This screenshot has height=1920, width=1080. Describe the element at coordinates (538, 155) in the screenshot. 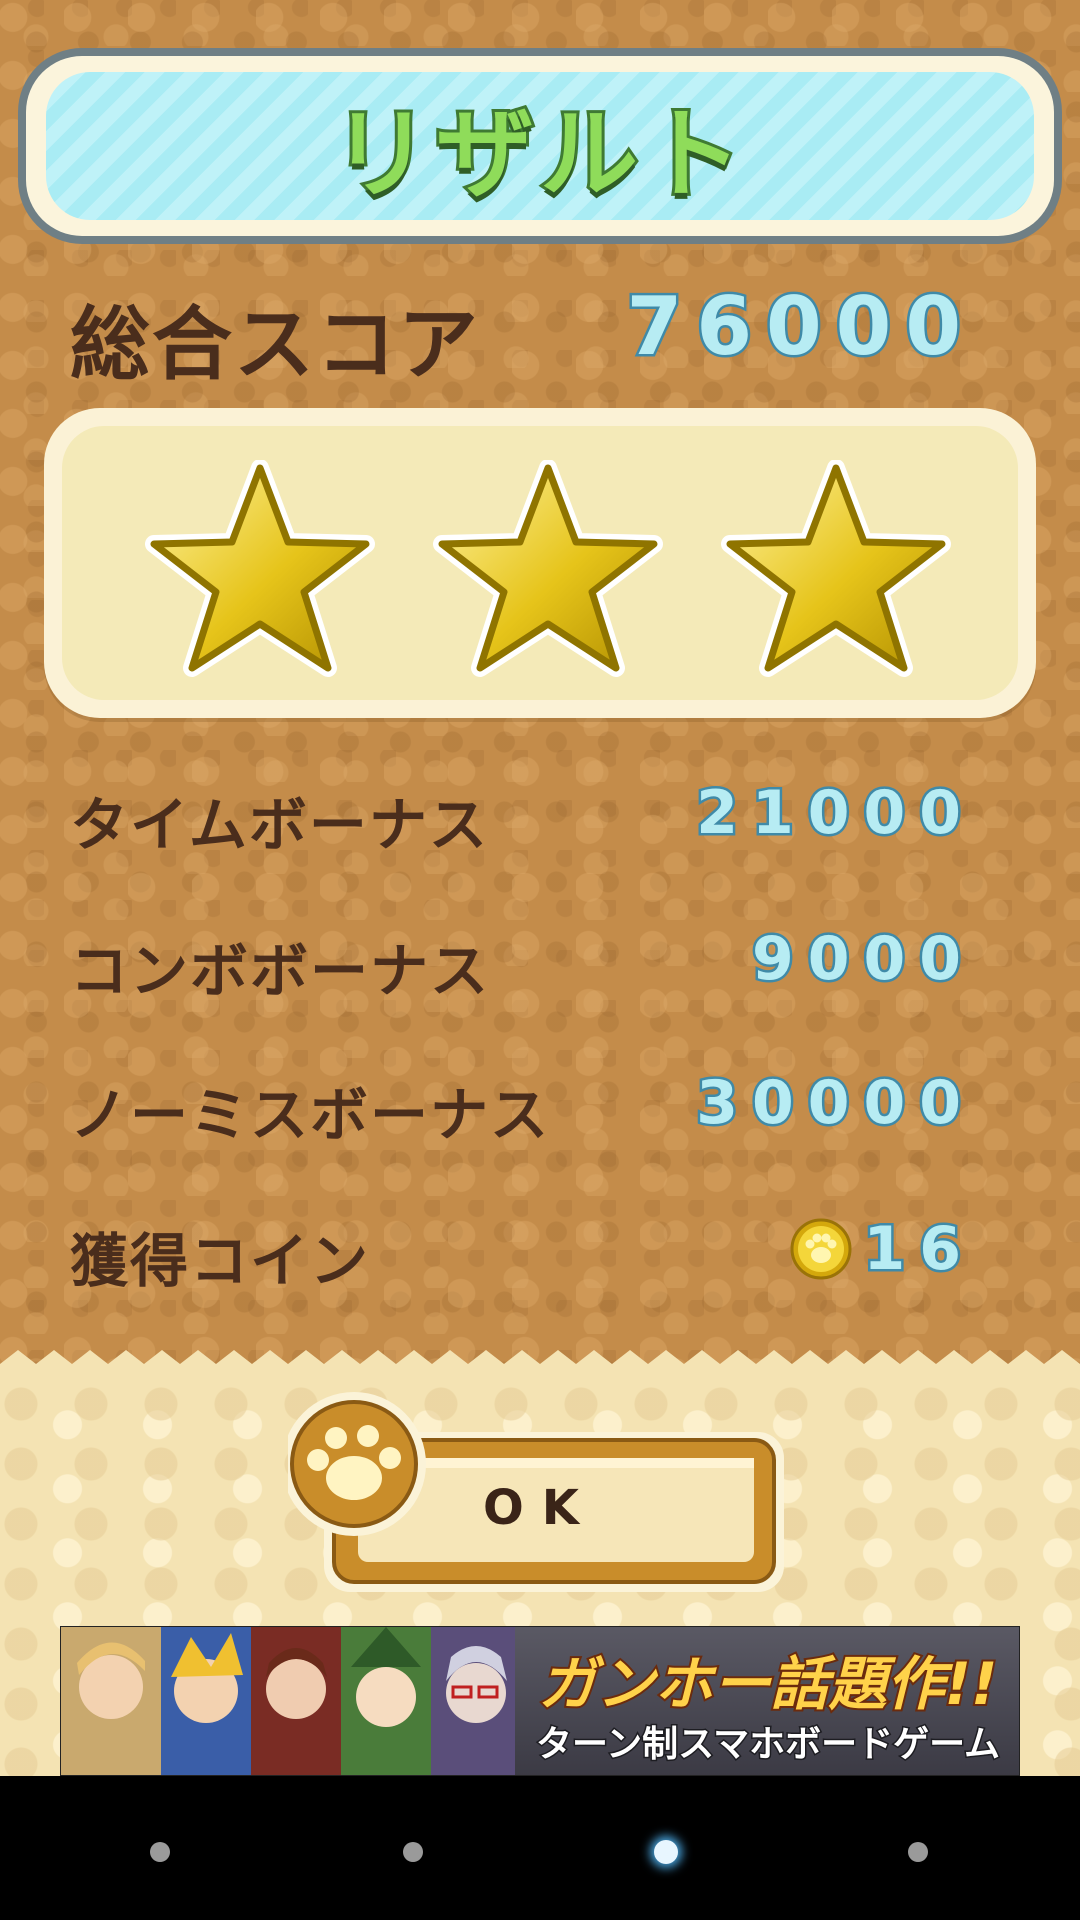

I see `result-title: リザルト` at that location.